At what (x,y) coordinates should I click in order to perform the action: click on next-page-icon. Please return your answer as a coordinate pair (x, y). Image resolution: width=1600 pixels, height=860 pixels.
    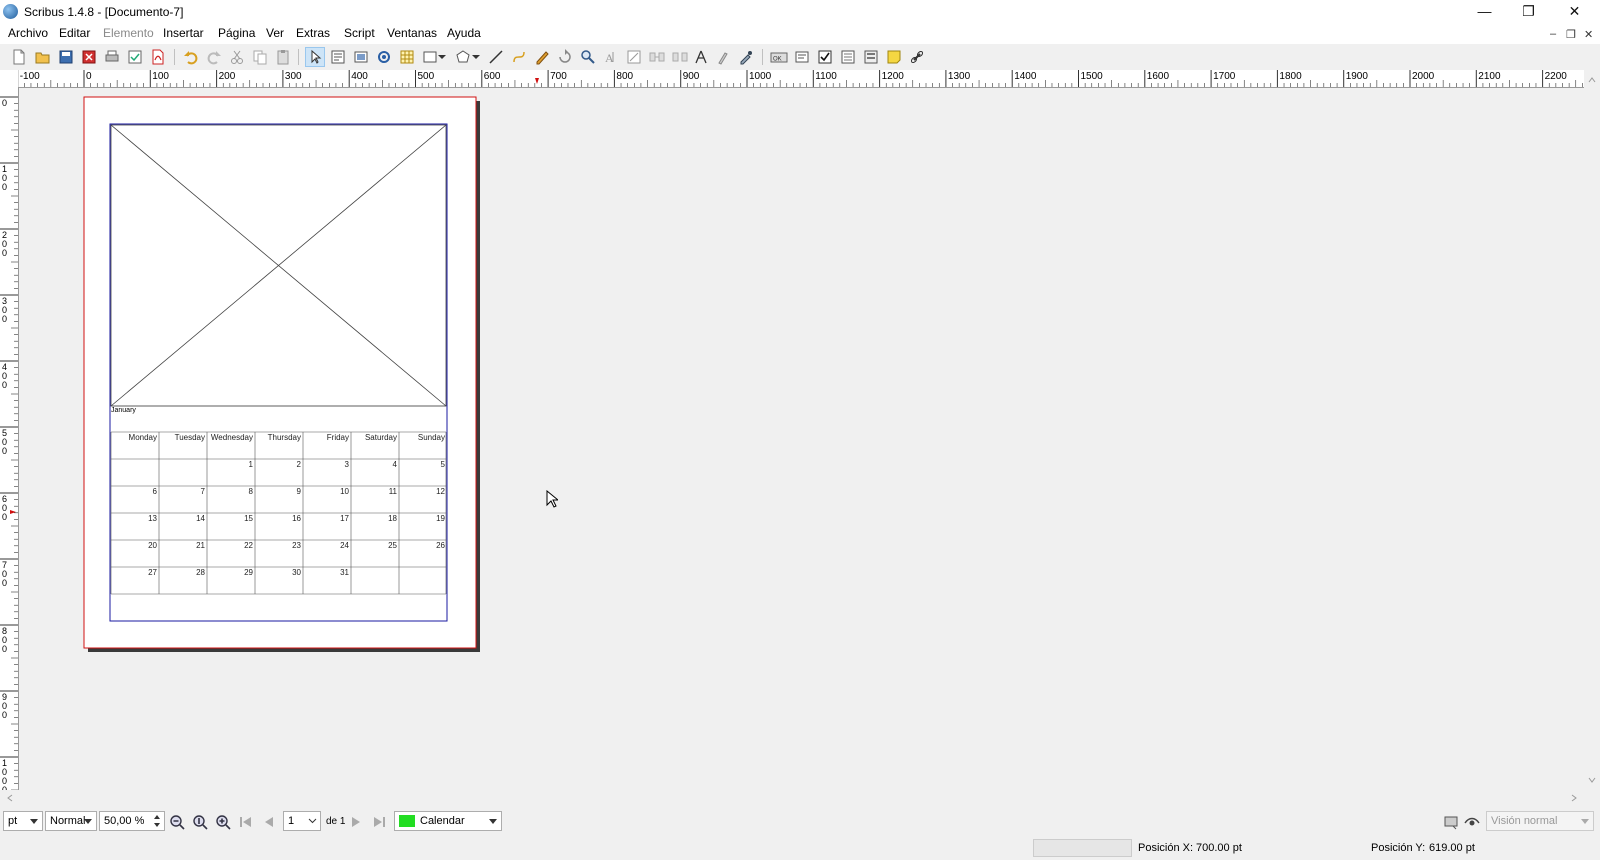
    Looking at the image, I should click on (356, 822).